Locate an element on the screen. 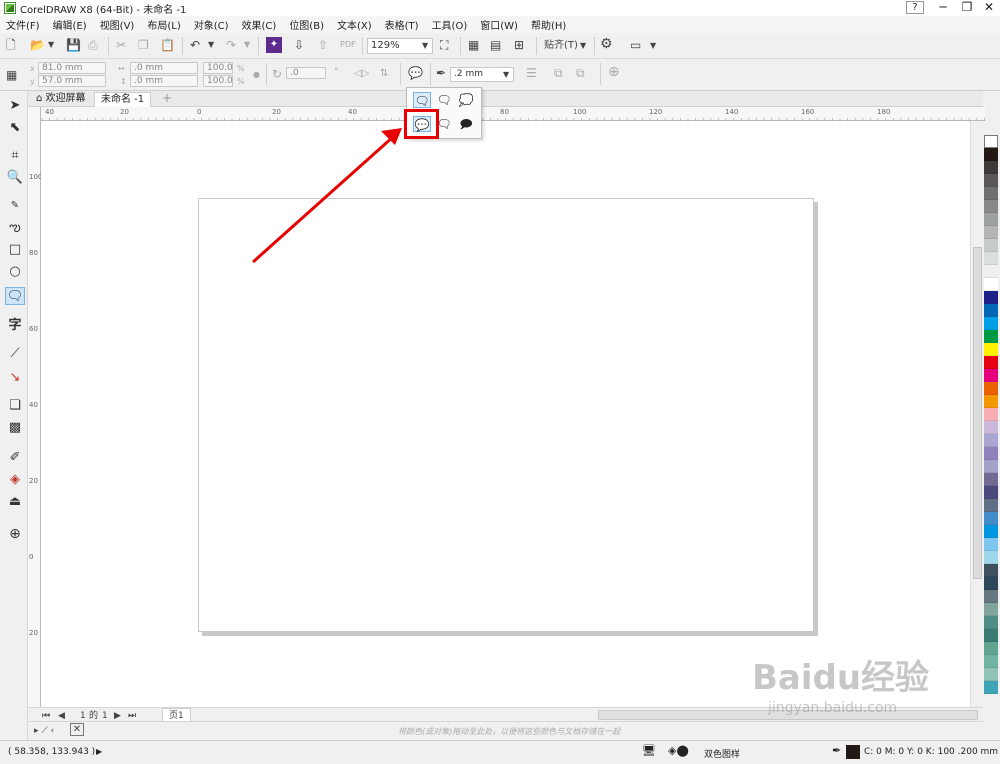 Image resolution: width=1000 pixels, height=764 pixels. full-screen-icon: ⛶ is located at coordinates (444, 45).